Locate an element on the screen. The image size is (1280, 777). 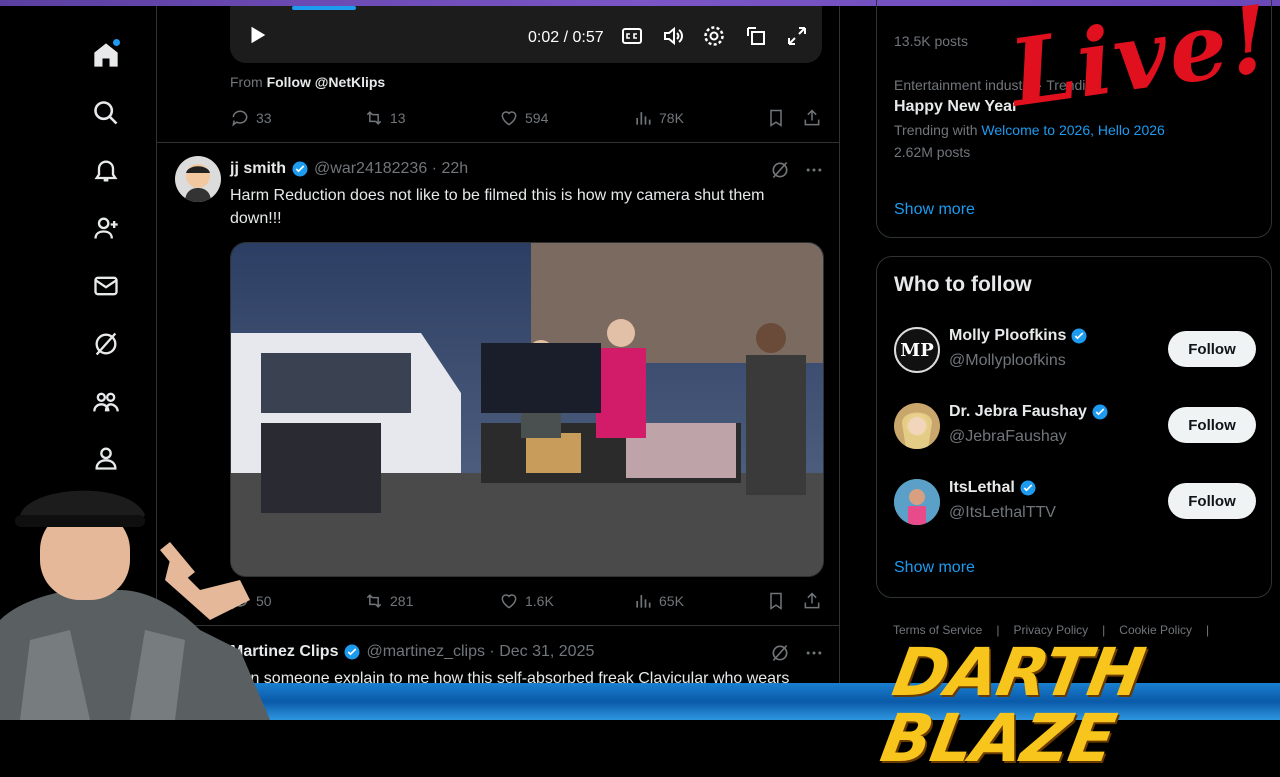
author-name: jj smith is located at coordinates (258, 169).